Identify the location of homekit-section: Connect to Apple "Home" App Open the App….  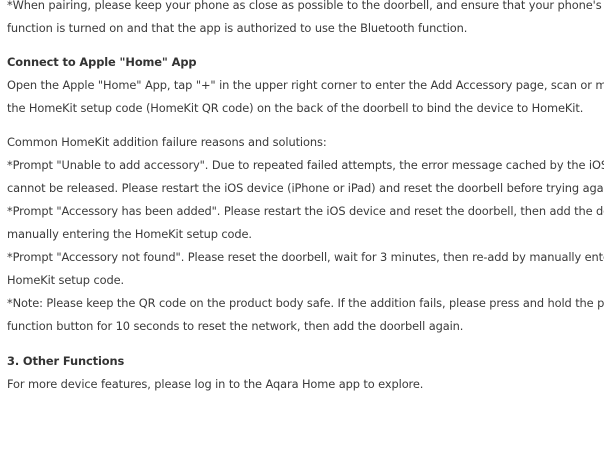
(305, 85).